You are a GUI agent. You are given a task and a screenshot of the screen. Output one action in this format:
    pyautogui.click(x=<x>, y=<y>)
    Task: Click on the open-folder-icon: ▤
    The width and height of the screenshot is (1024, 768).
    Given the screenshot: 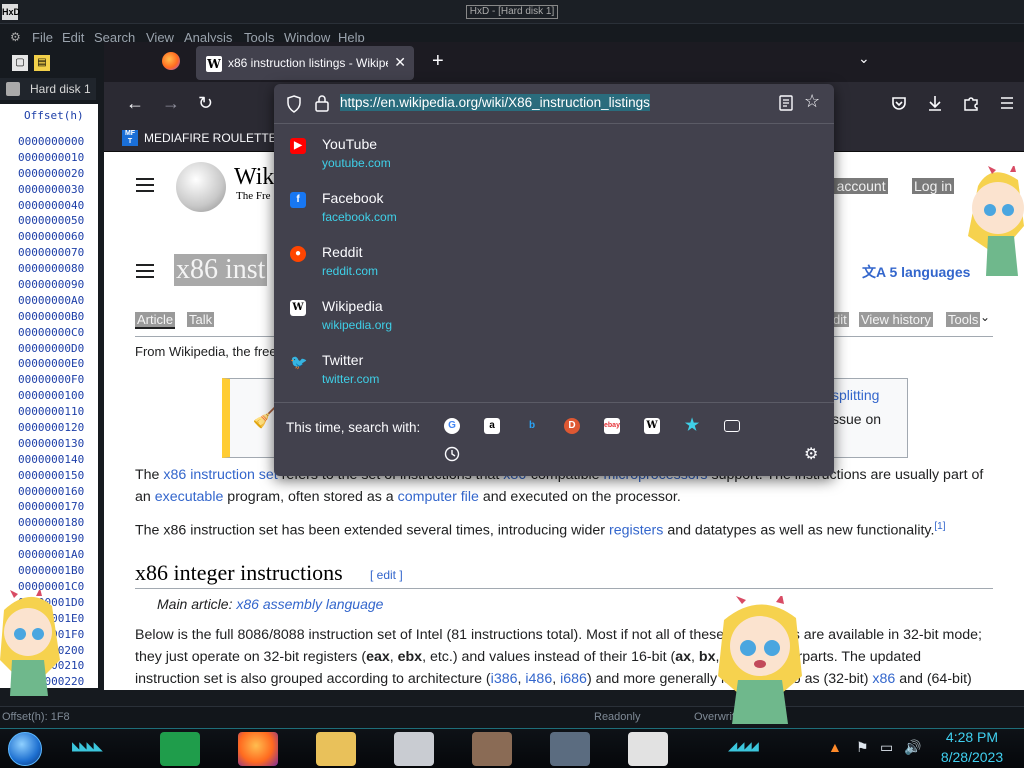 What is the action you would take?
    pyautogui.click(x=42, y=63)
    